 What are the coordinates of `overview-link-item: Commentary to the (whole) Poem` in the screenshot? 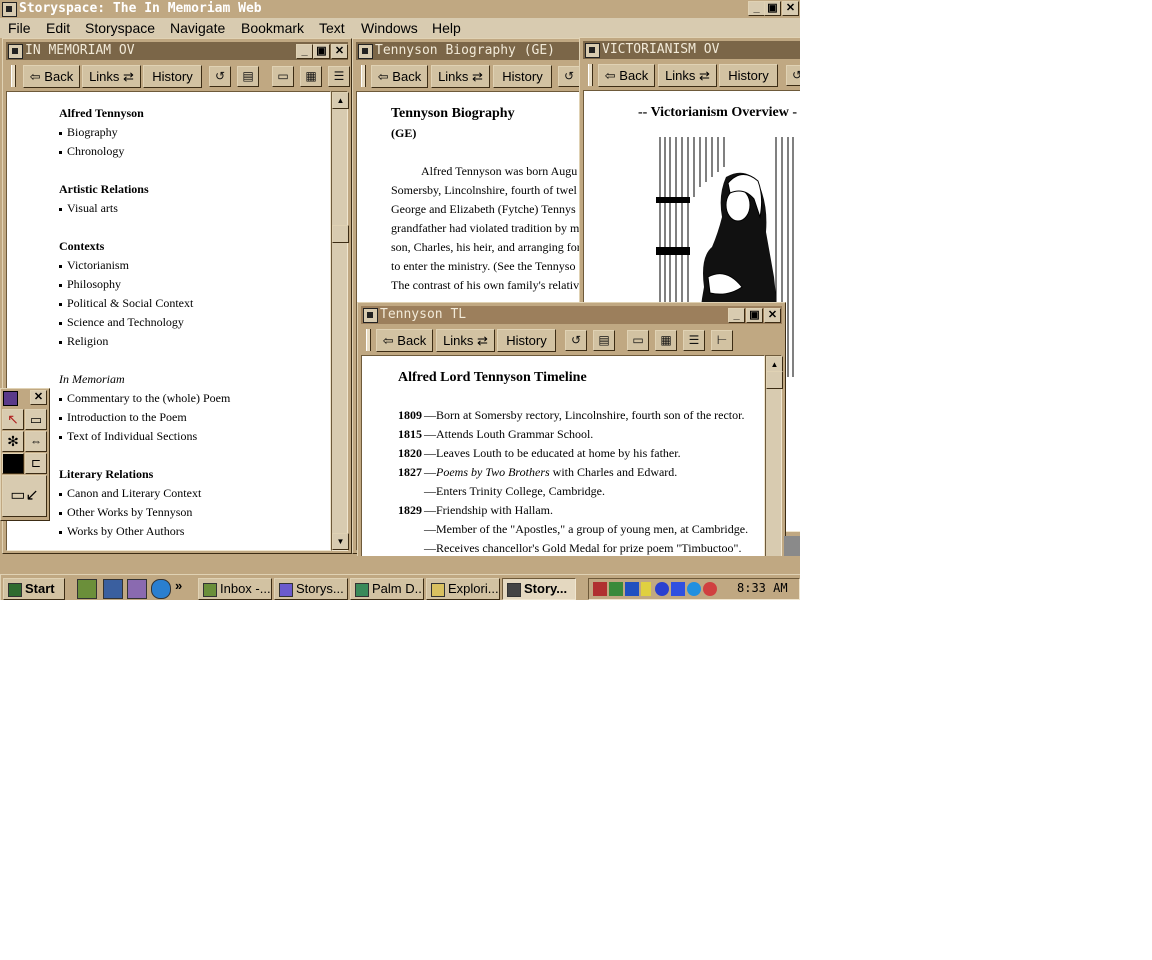 It's located at (144, 398).